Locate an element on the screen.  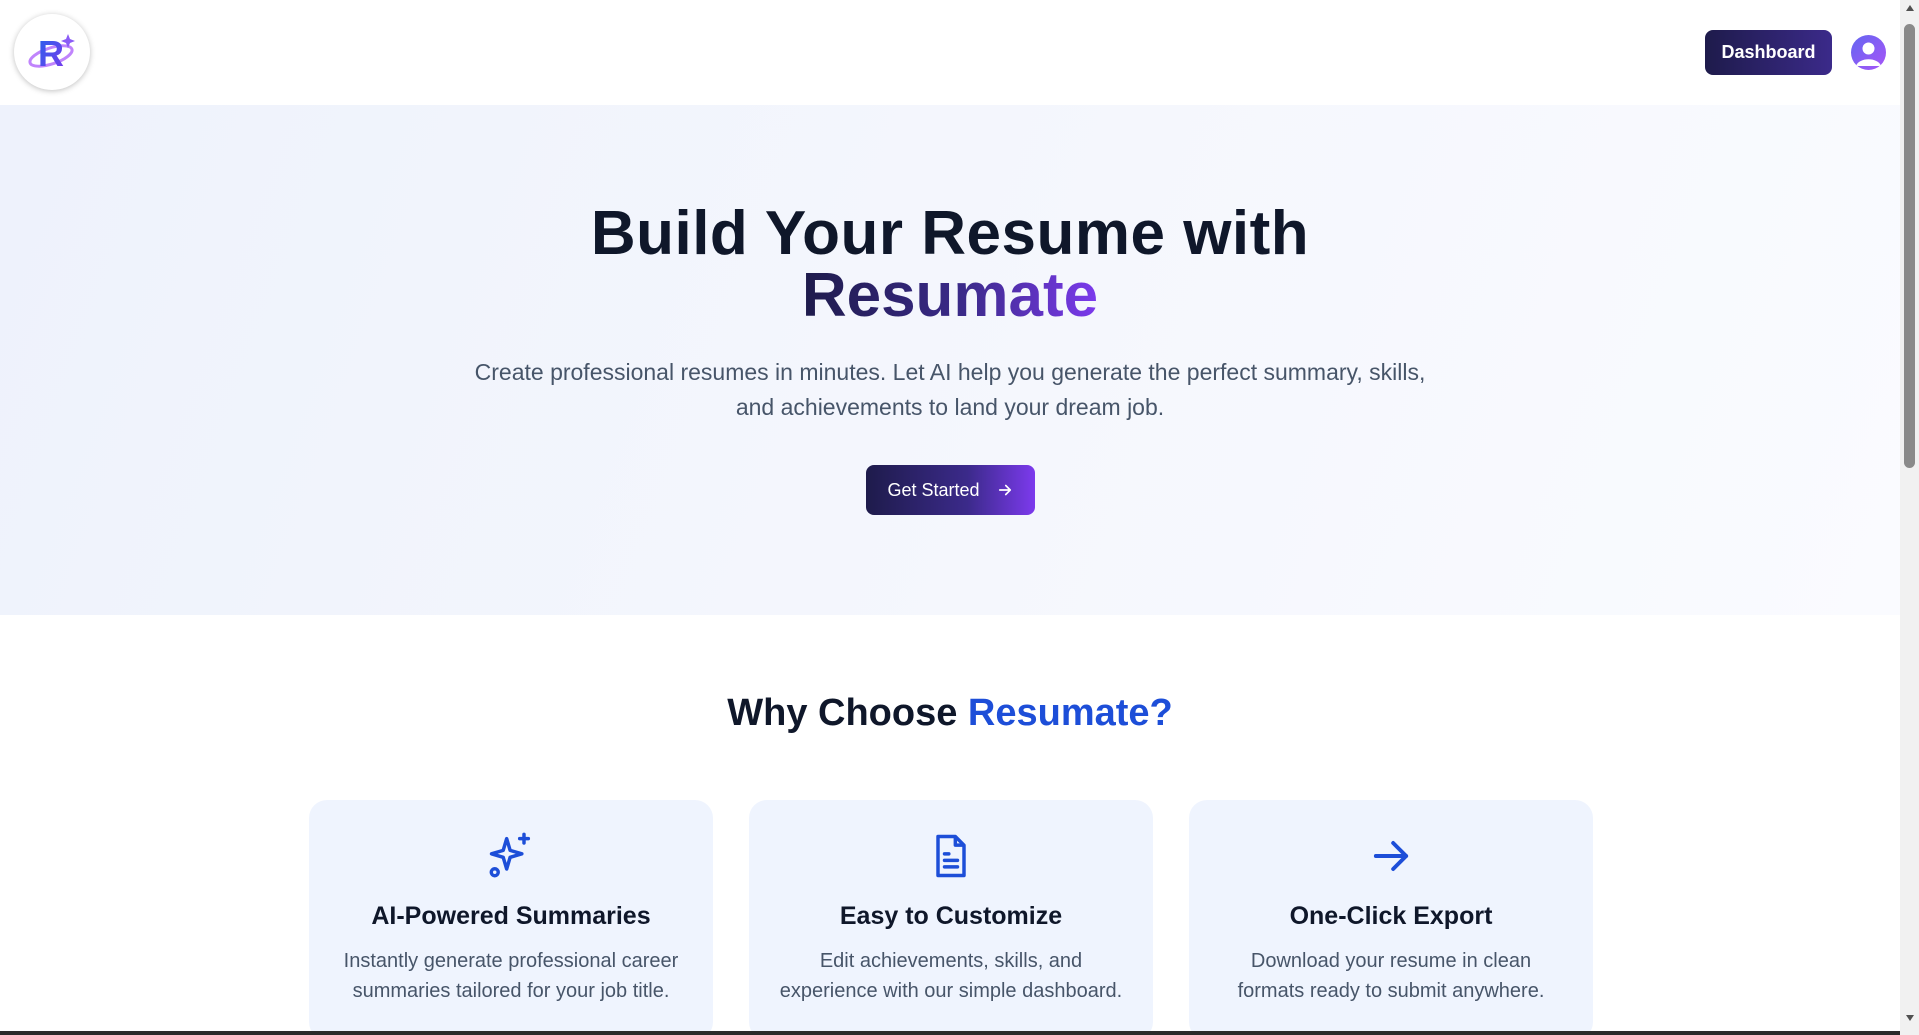
svg-text: R is located at coordinates (51, 53).